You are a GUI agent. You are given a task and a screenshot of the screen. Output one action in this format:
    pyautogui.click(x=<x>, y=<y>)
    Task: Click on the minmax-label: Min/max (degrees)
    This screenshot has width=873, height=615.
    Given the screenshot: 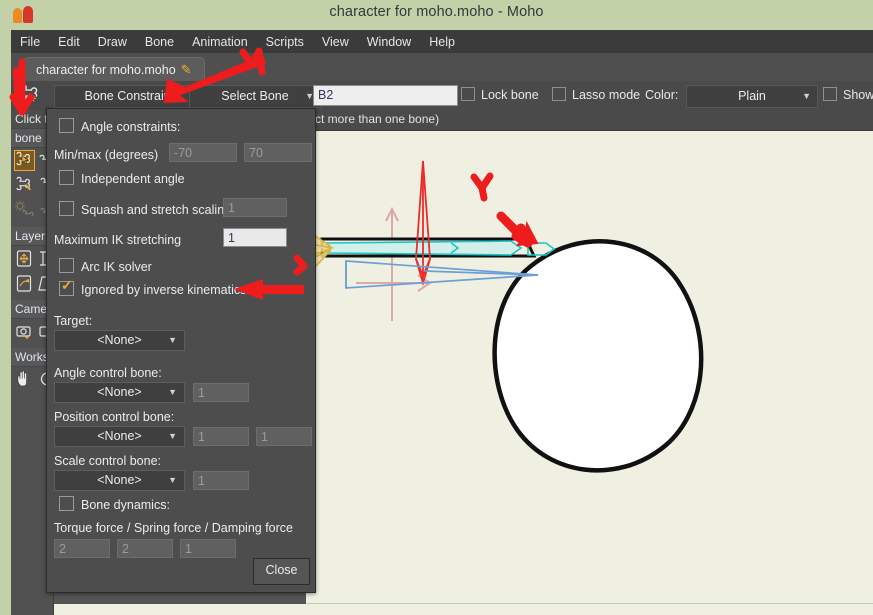 What is the action you would take?
    pyautogui.click(x=106, y=155)
    